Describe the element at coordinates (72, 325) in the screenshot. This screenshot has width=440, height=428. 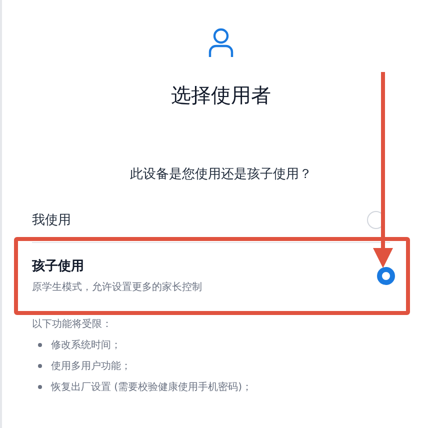
I see `restrictions-heading: 以下功能将受限：` at that location.